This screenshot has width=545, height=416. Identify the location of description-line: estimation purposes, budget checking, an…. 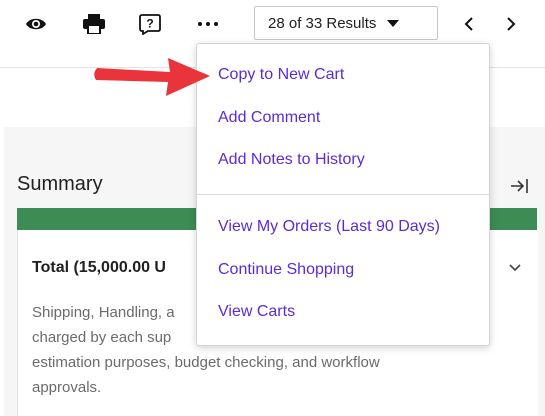
(206, 362).